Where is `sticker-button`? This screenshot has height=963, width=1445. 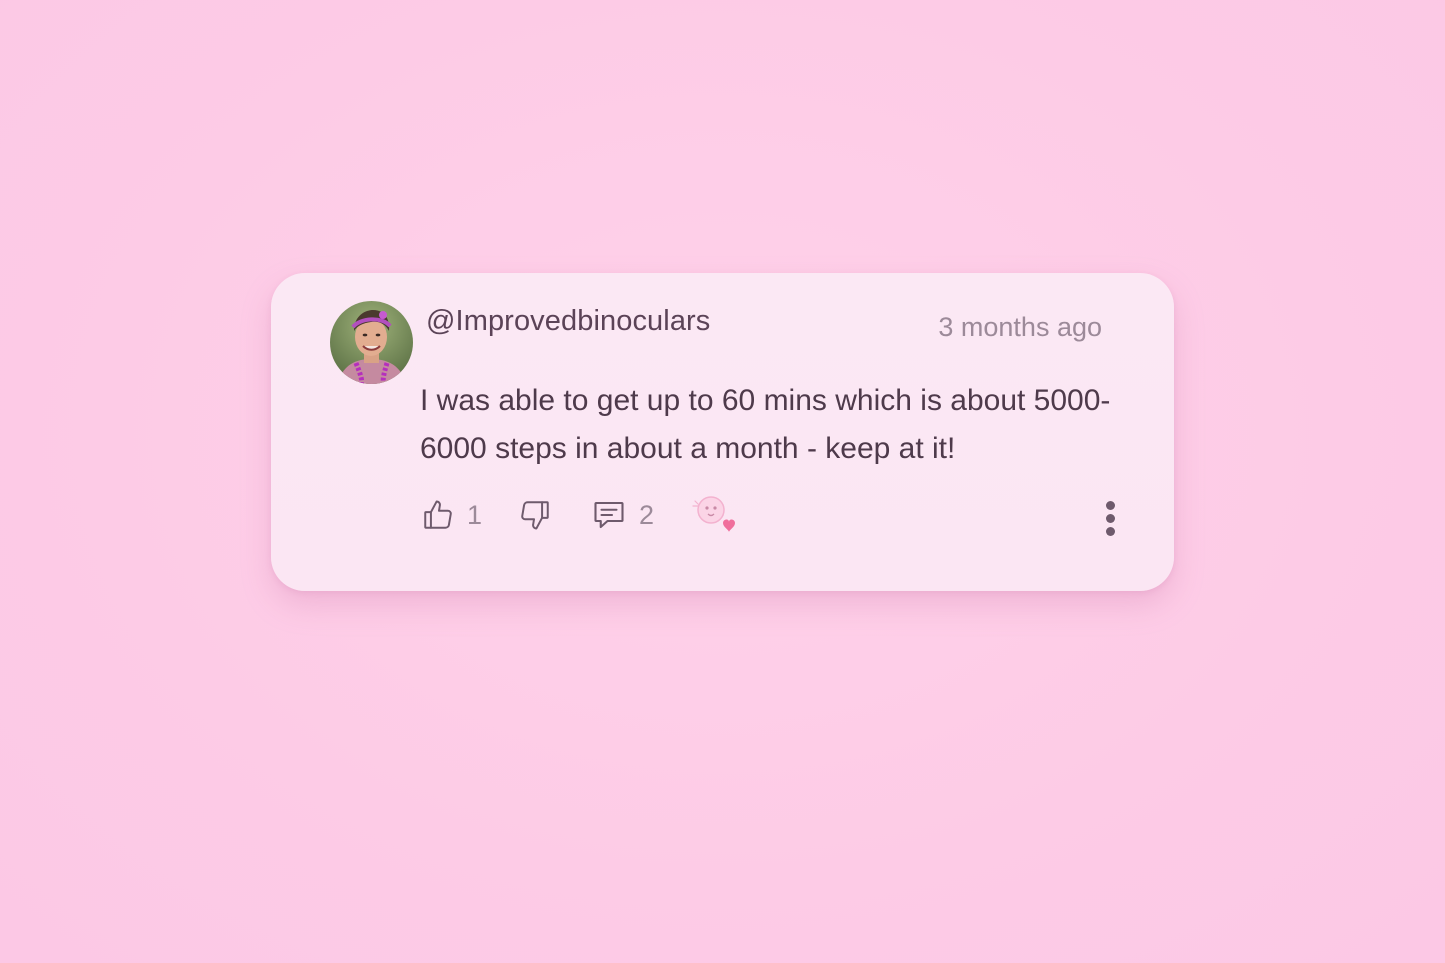 sticker-button is located at coordinates (717, 513).